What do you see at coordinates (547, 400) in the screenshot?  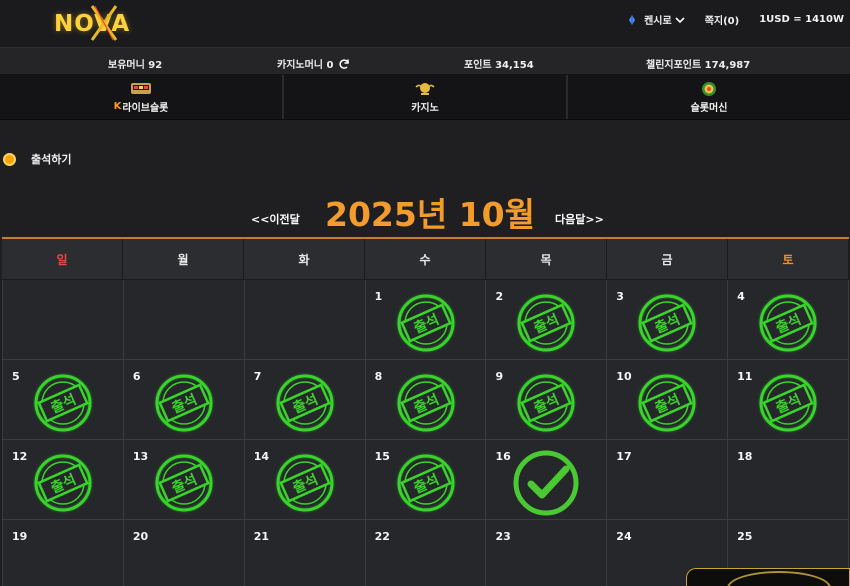 I see `calendar-day-cell: 9 출석` at bounding box center [547, 400].